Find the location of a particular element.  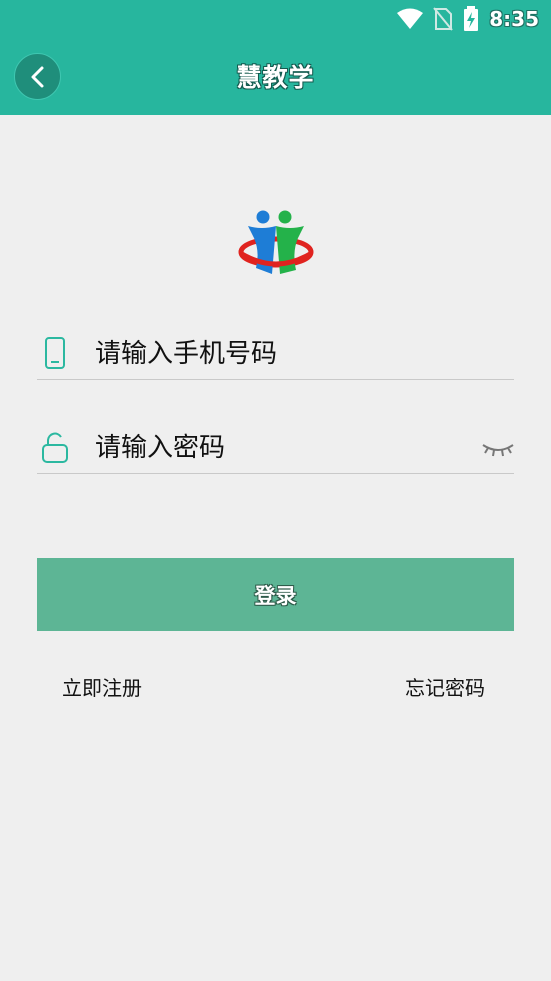

phone-input is located at coordinates (285, 354).